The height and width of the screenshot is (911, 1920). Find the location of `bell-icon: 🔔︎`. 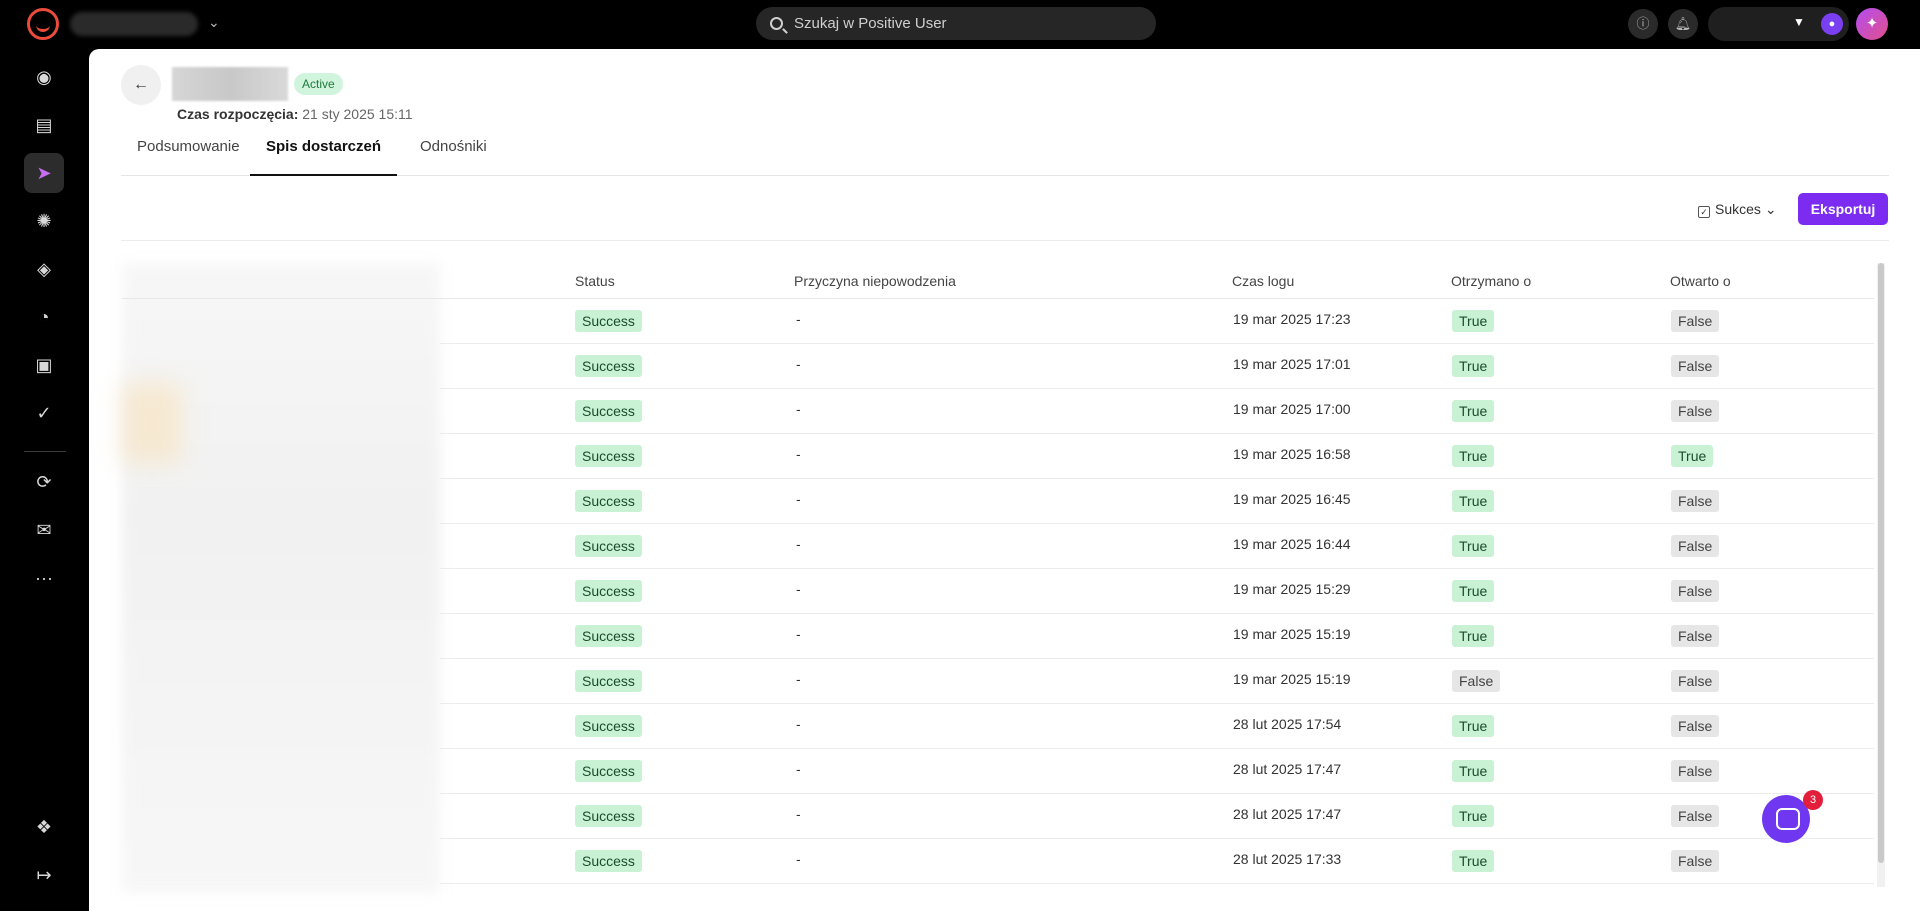

bell-icon: 🔔︎ is located at coordinates (1683, 24).